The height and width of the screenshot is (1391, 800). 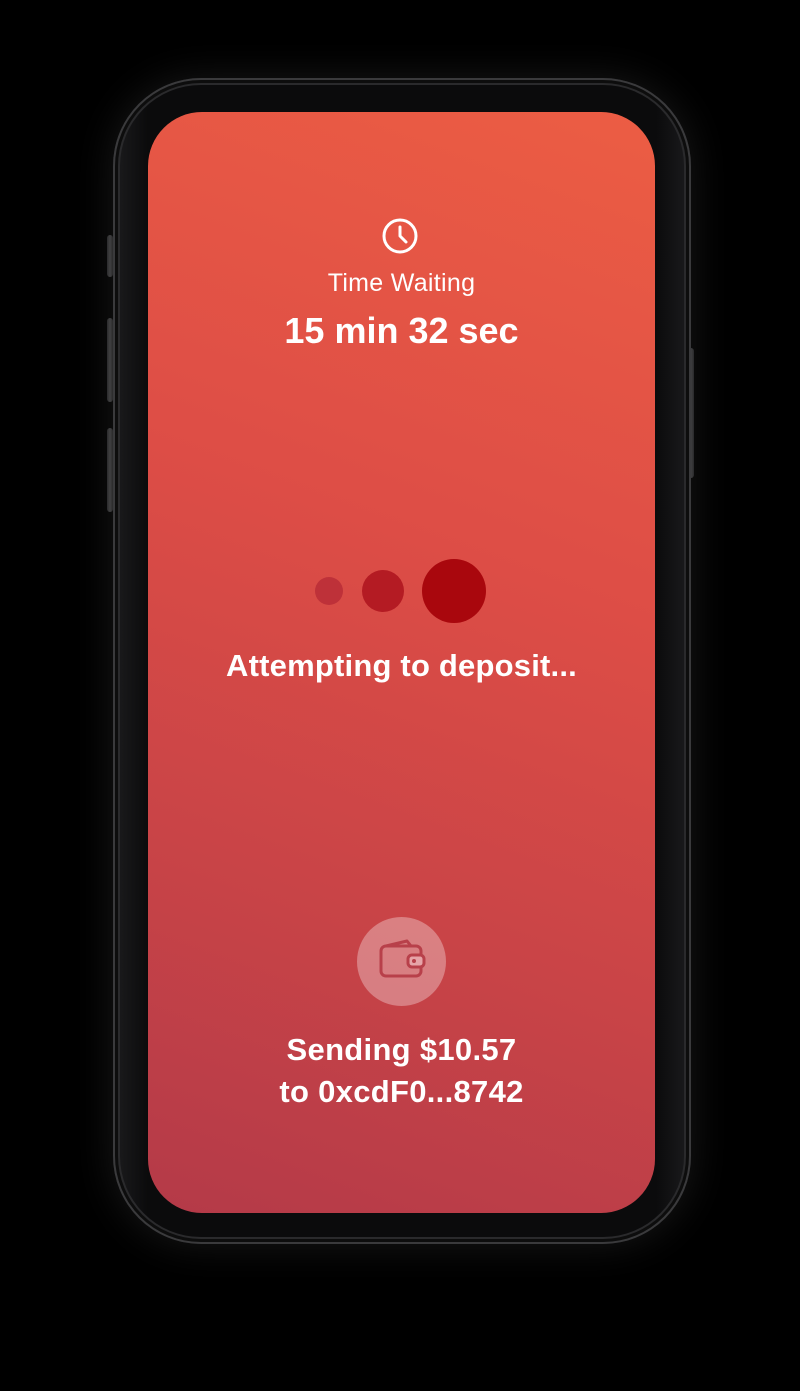 What do you see at coordinates (401, 283) in the screenshot?
I see `time-waiting-label: Time Waiting` at bounding box center [401, 283].